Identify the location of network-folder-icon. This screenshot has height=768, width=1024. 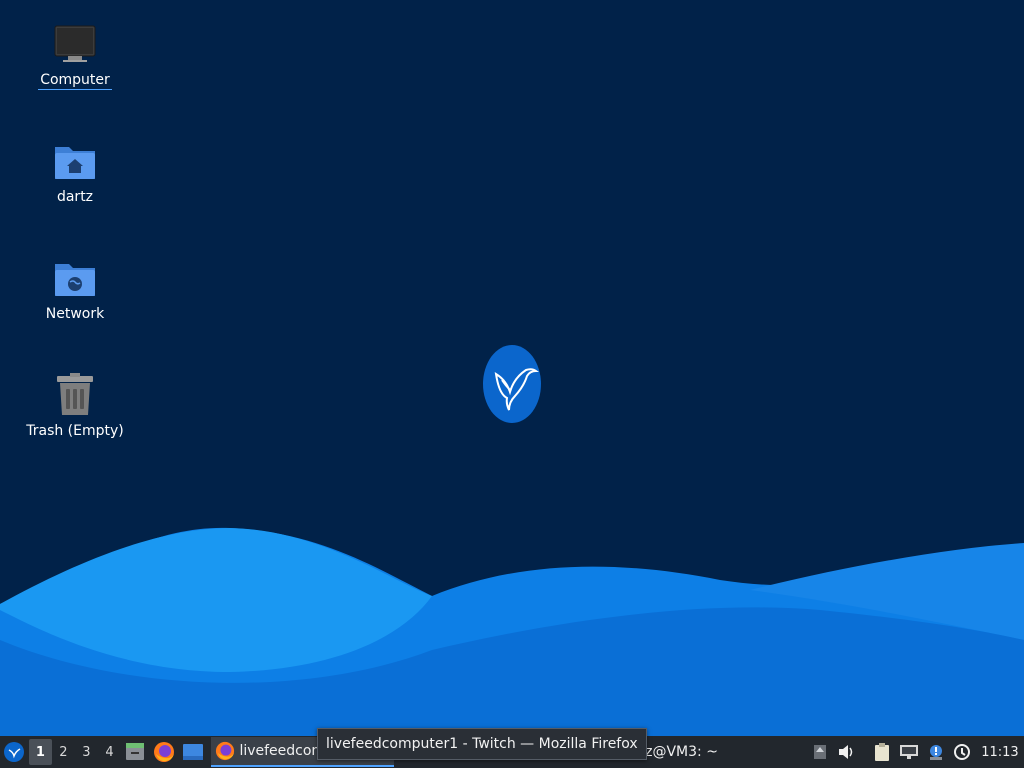
(75, 278).